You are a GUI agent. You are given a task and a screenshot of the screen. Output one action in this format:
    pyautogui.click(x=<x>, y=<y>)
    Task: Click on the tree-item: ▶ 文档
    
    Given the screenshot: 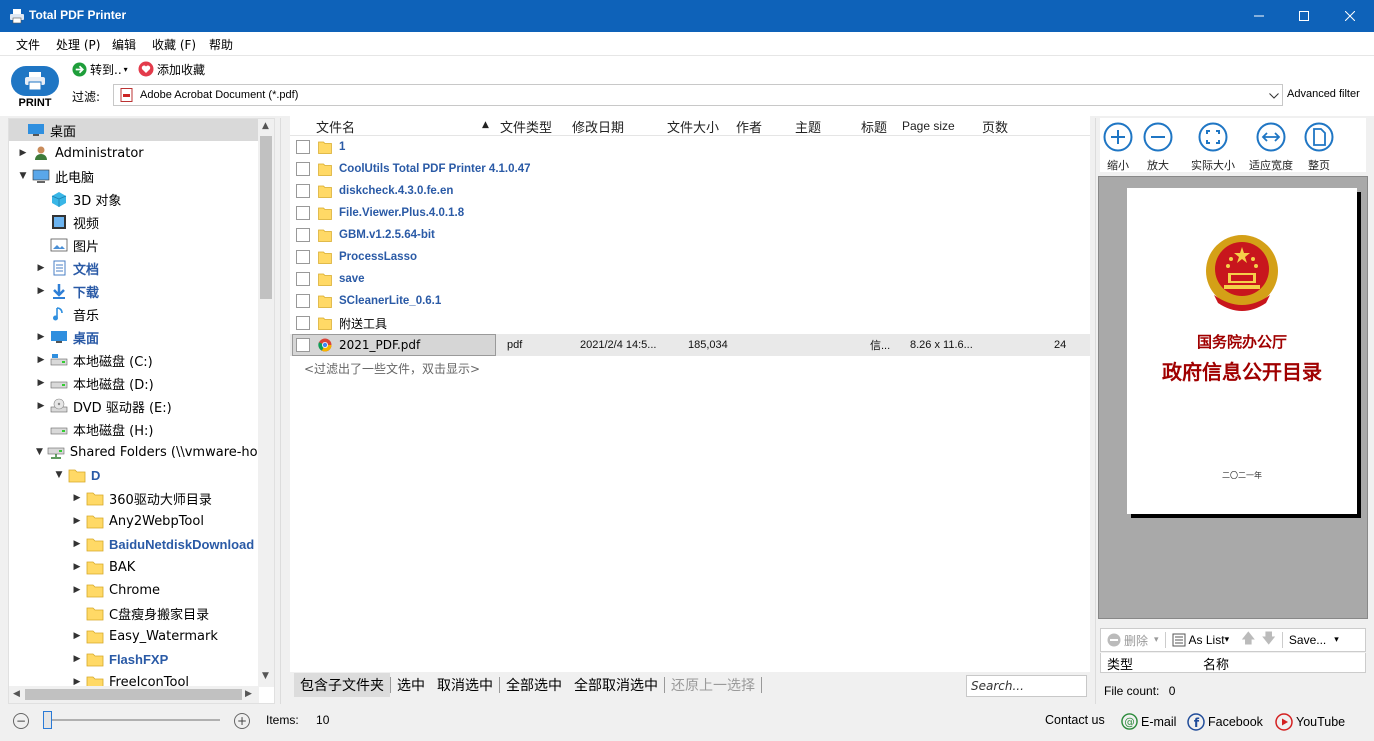 What is the action you would take?
    pyautogui.click(x=134, y=268)
    